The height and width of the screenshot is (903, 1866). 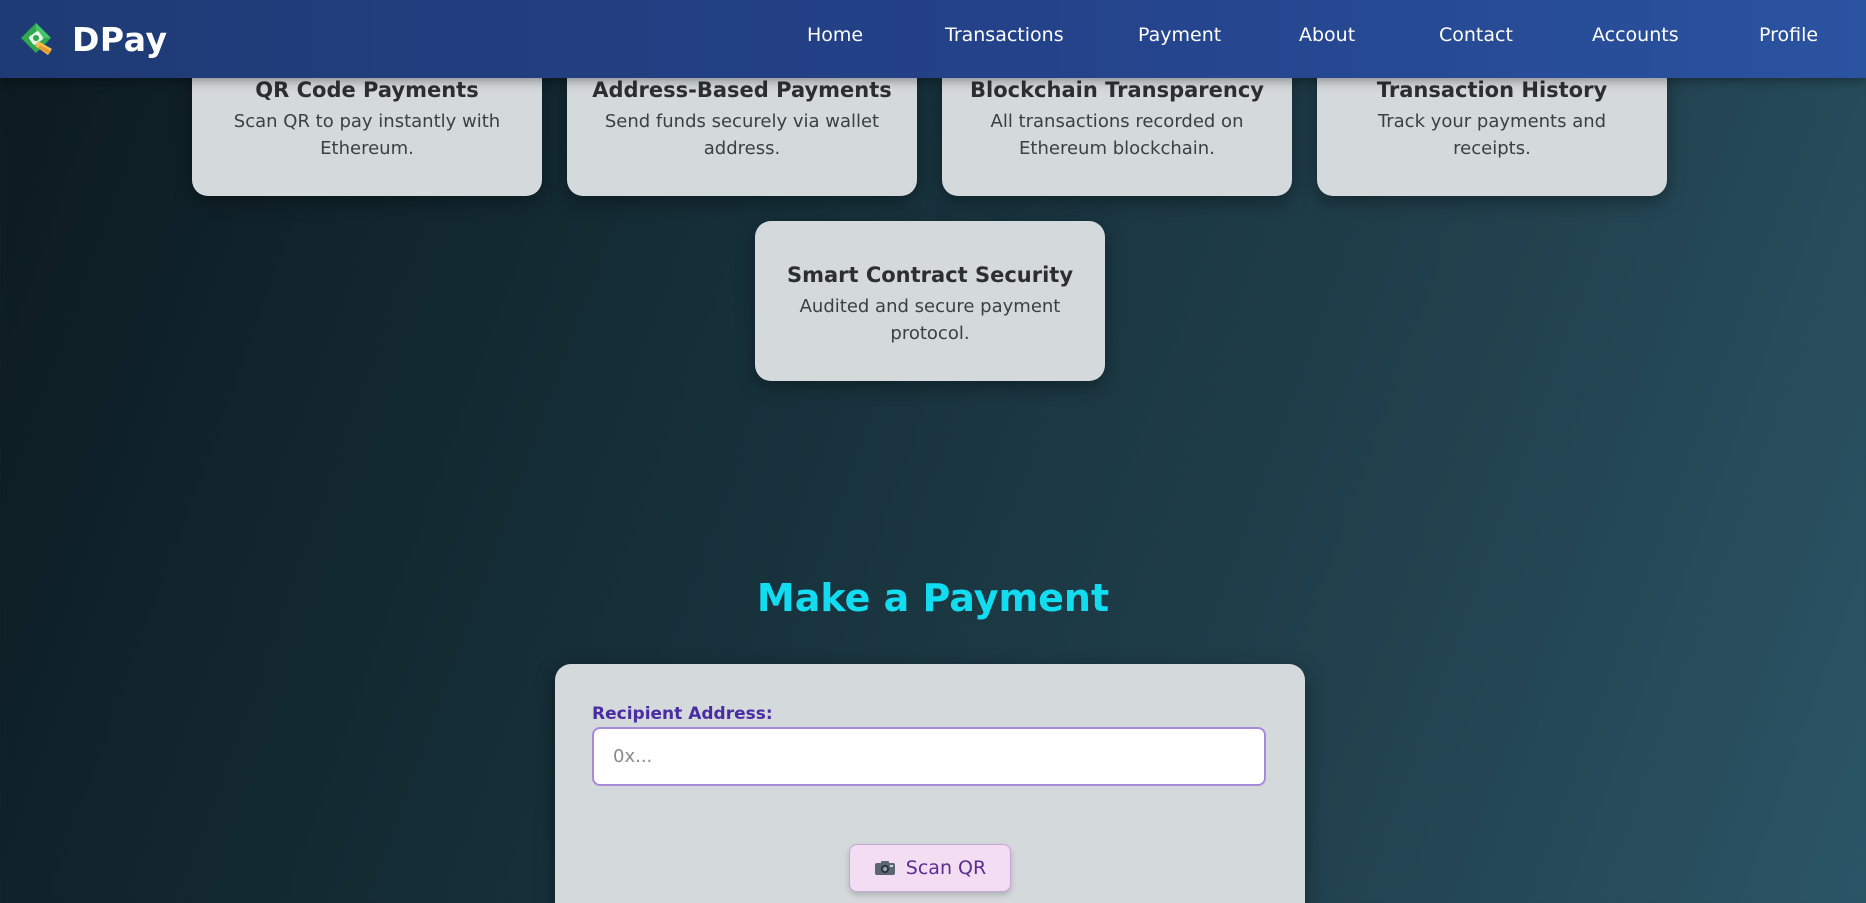 What do you see at coordinates (1788, 37) in the screenshot?
I see `nav-link-profile: Profile` at bounding box center [1788, 37].